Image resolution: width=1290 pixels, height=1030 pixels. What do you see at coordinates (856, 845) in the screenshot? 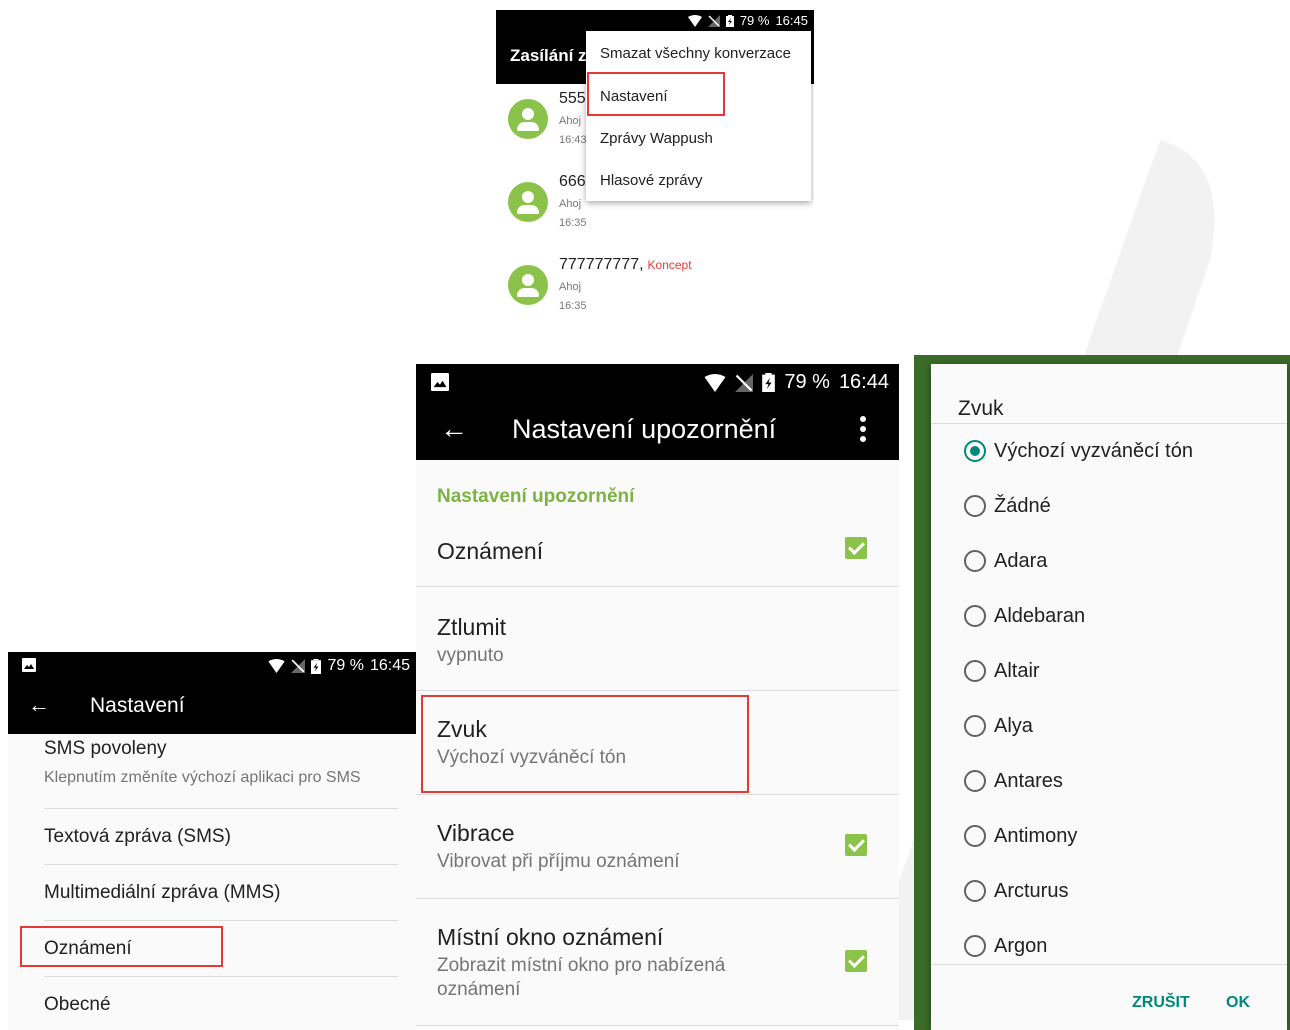
I see `vibration-checkbox` at bounding box center [856, 845].